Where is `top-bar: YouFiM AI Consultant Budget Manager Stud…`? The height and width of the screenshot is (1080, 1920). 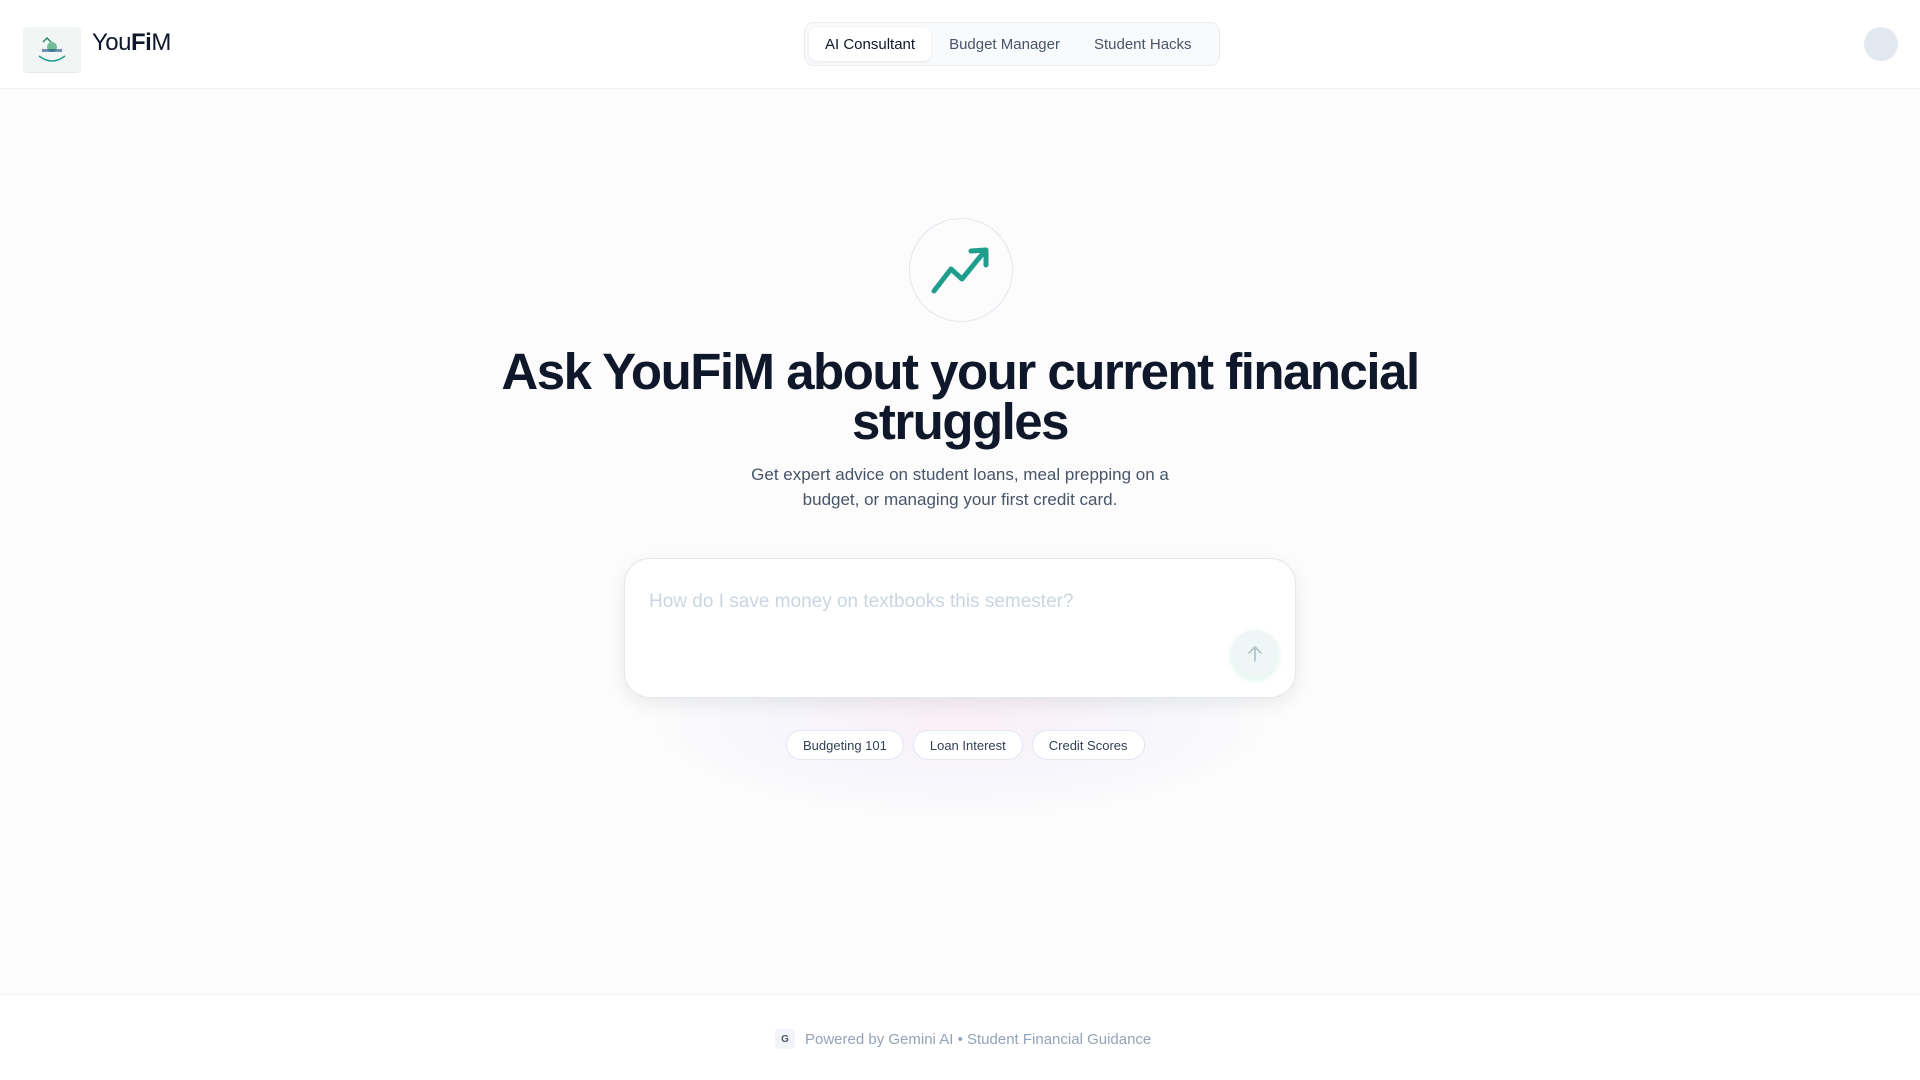 top-bar: YouFiM AI Consultant Budget Manager Stud… is located at coordinates (960, 44).